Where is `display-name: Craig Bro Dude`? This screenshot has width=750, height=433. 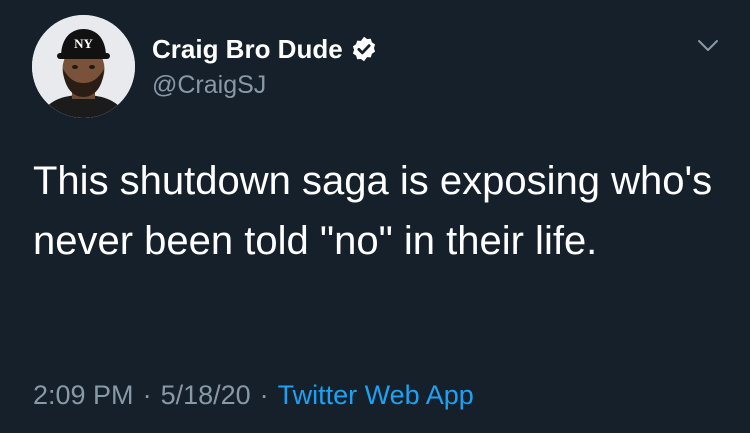 display-name: Craig Bro Dude is located at coordinates (247, 49).